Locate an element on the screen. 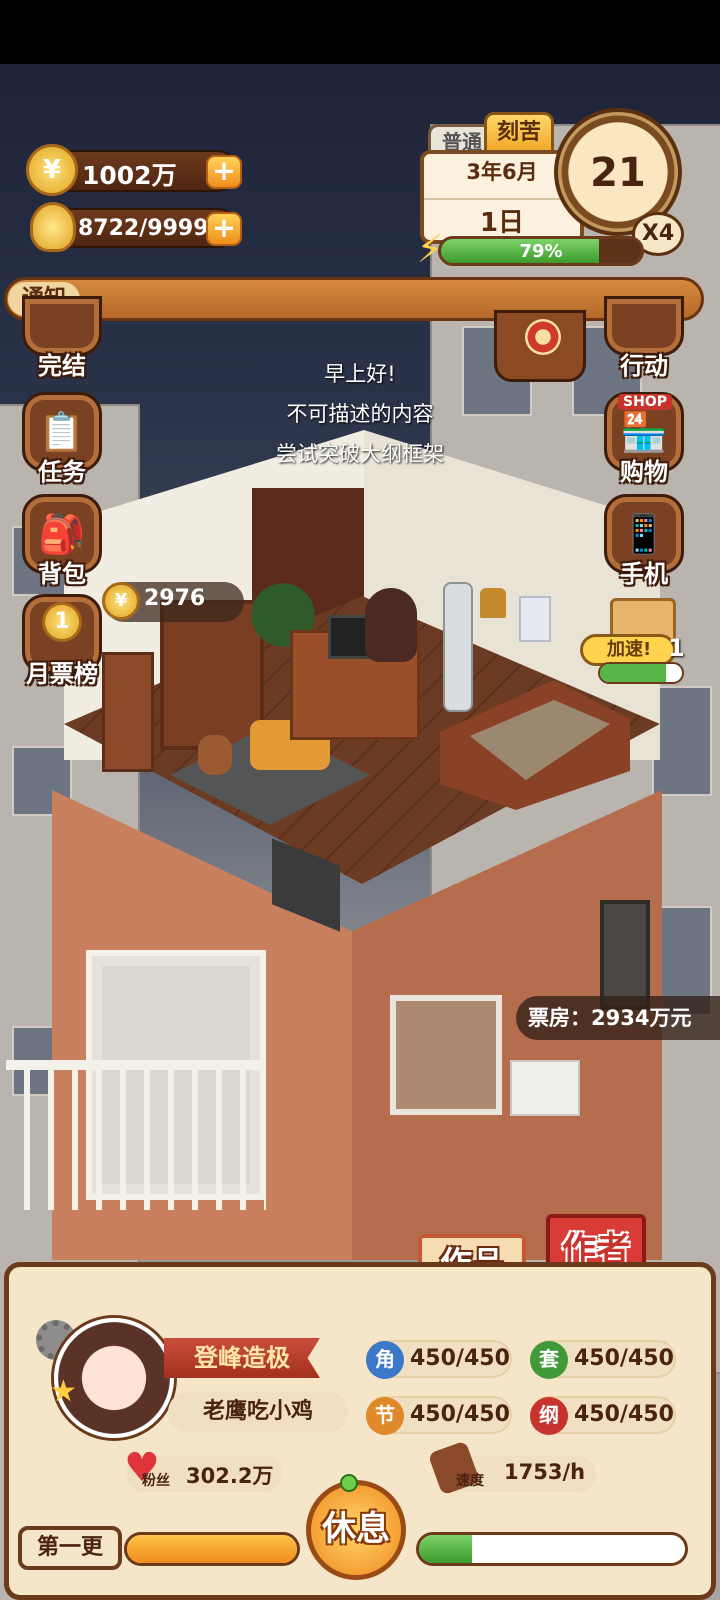 The width and height of the screenshot is (720, 1600). speed-value: 1753/h is located at coordinates (545, 1472).